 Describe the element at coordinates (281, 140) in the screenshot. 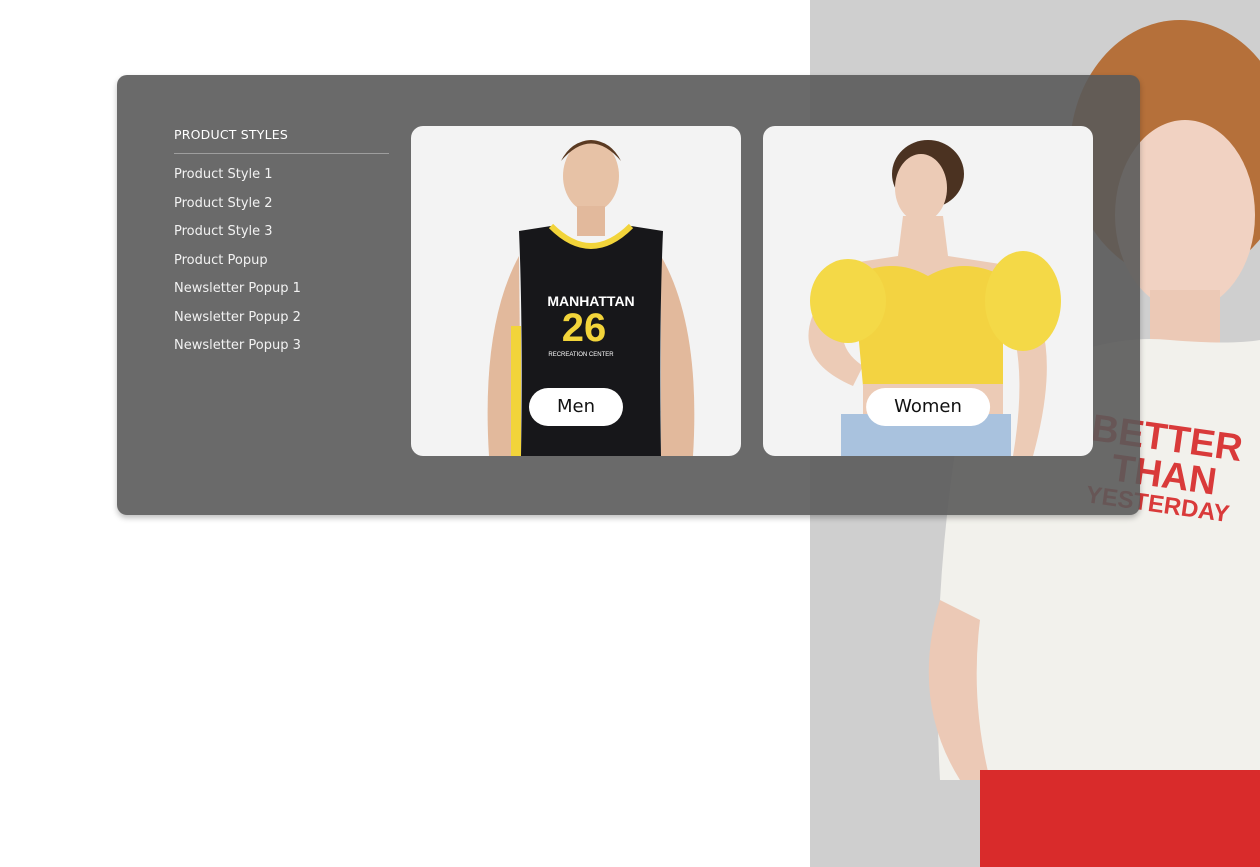

I see `menu-heading: PRODUCT STYLES` at that location.